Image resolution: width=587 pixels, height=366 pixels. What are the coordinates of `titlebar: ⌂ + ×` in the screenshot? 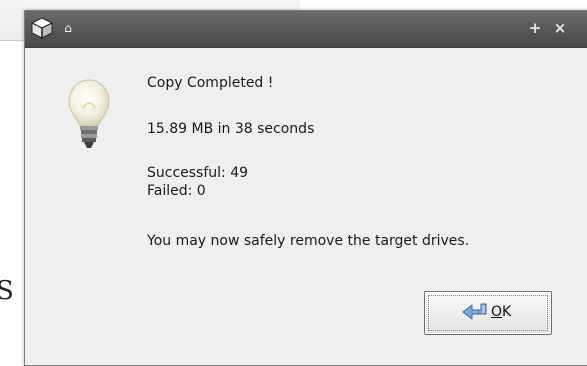 It's located at (306, 29).